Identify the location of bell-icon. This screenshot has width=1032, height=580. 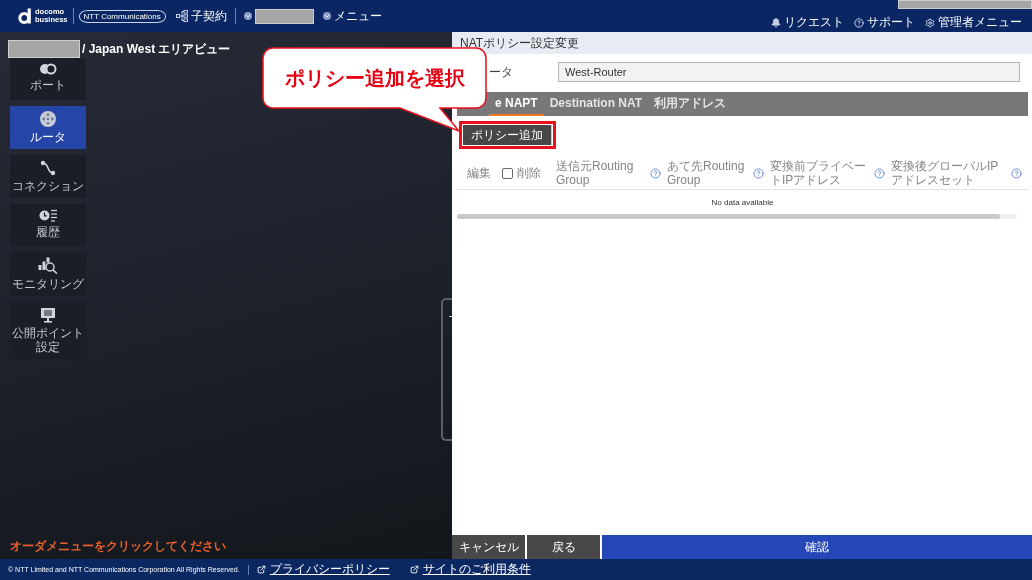
(776, 22).